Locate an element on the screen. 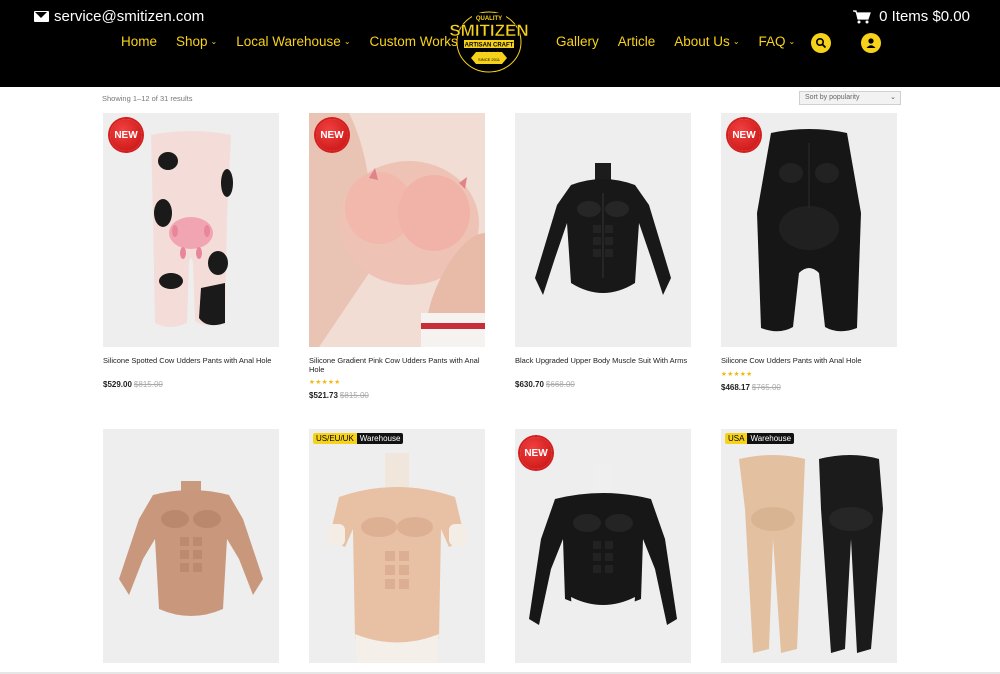 This screenshot has height=674, width=1000. result-count: Showing 1–12 of 31 results is located at coordinates (147, 98).